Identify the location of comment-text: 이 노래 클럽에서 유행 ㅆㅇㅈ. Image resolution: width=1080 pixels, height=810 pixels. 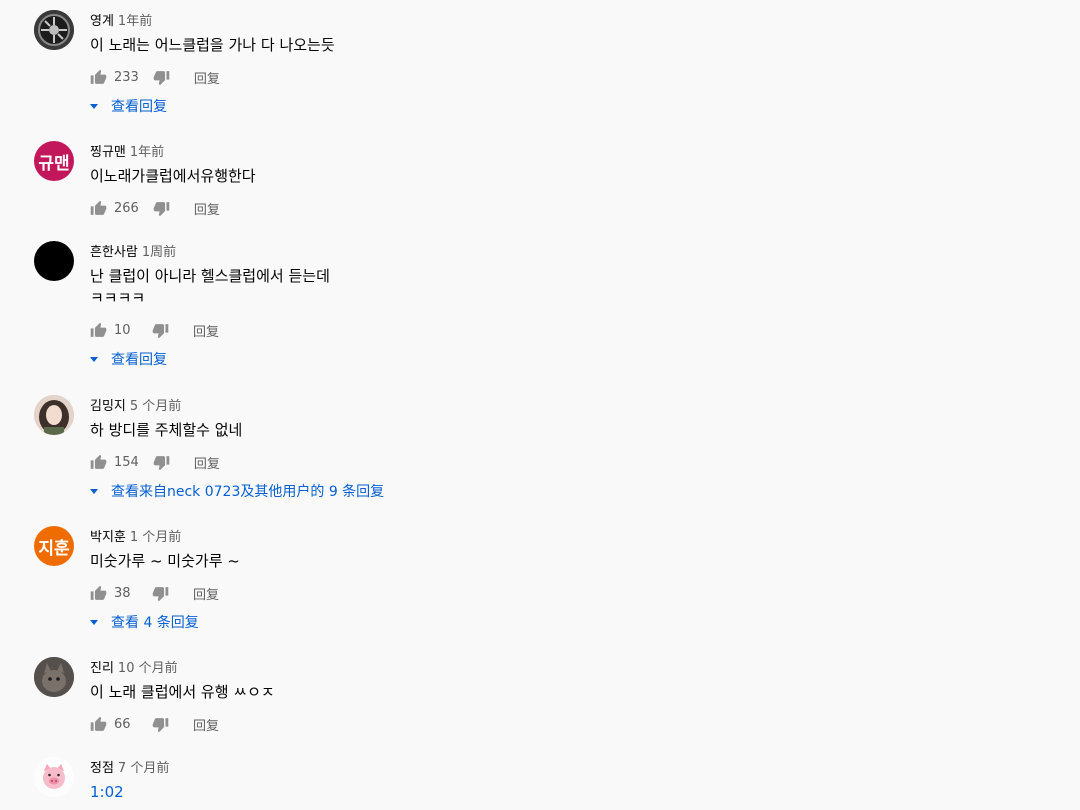
(182, 692).